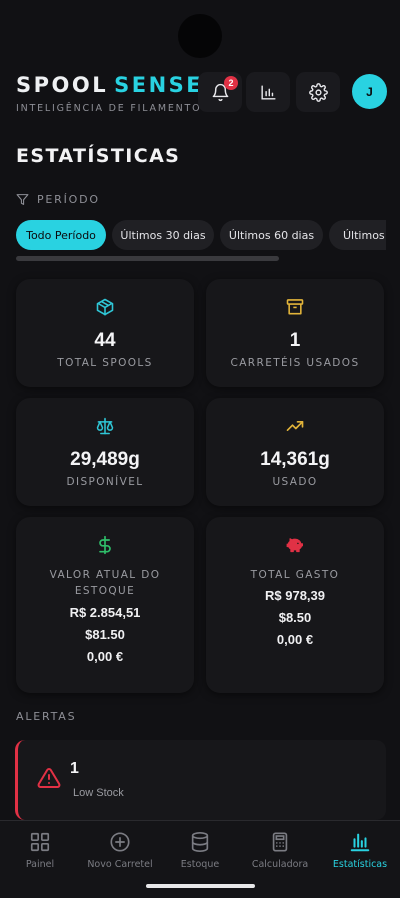 The width and height of the screenshot is (400, 898). What do you see at coordinates (105, 656) in the screenshot?
I see `stock-value-eur: 0,00 €` at bounding box center [105, 656].